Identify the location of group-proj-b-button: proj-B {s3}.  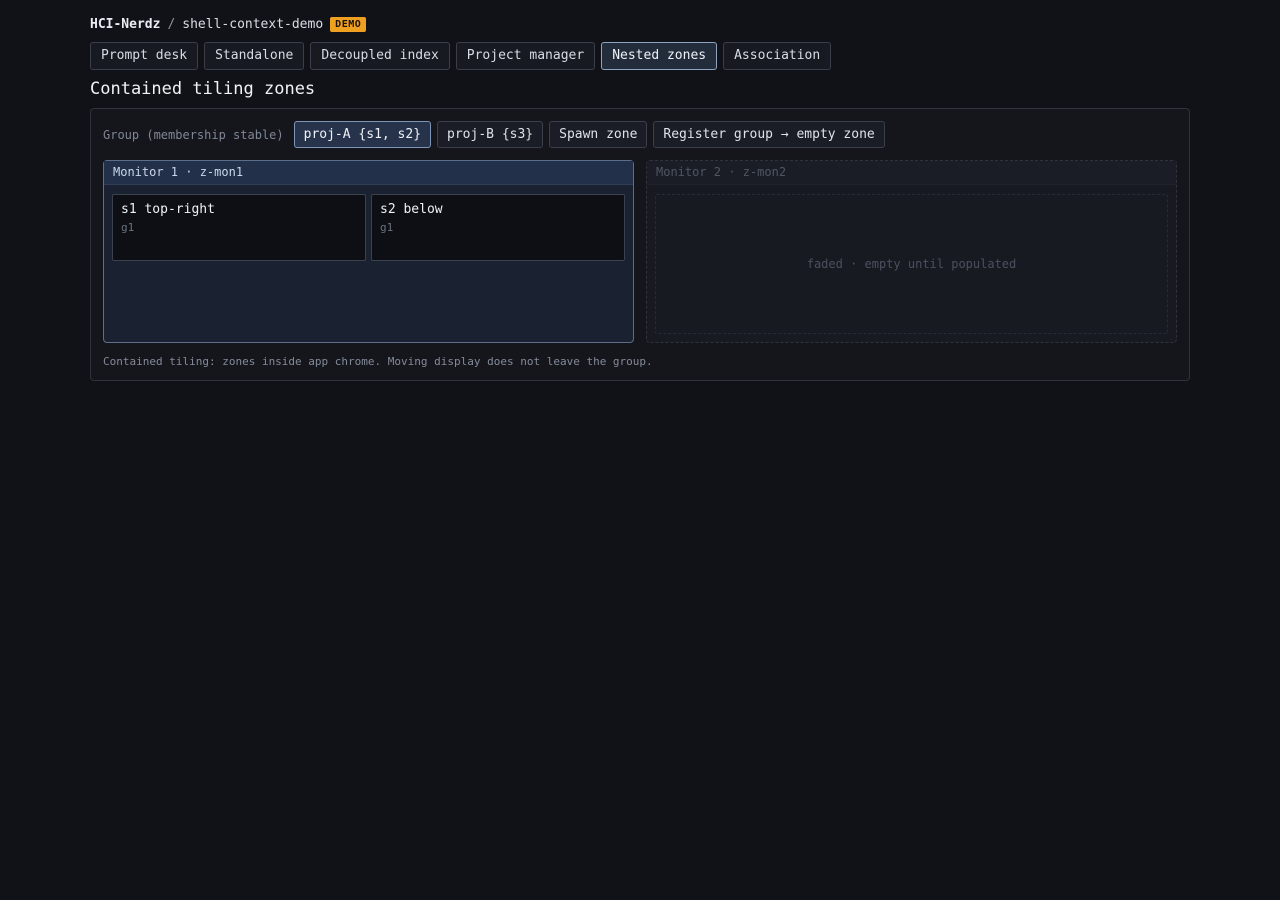
(490, 134).